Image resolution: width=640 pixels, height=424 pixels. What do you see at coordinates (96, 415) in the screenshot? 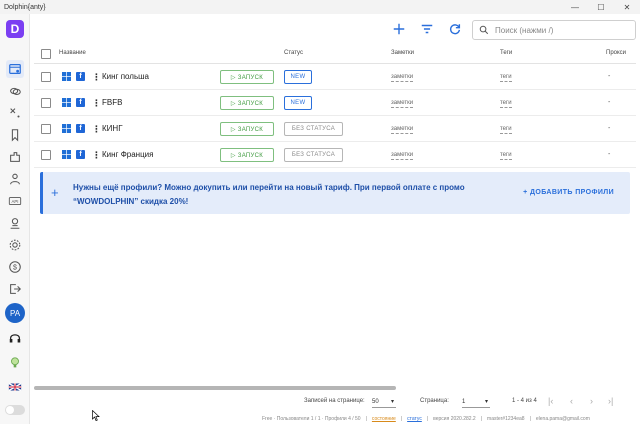
I see `mouse-cursor-icon` at bounding box center [96, 415].